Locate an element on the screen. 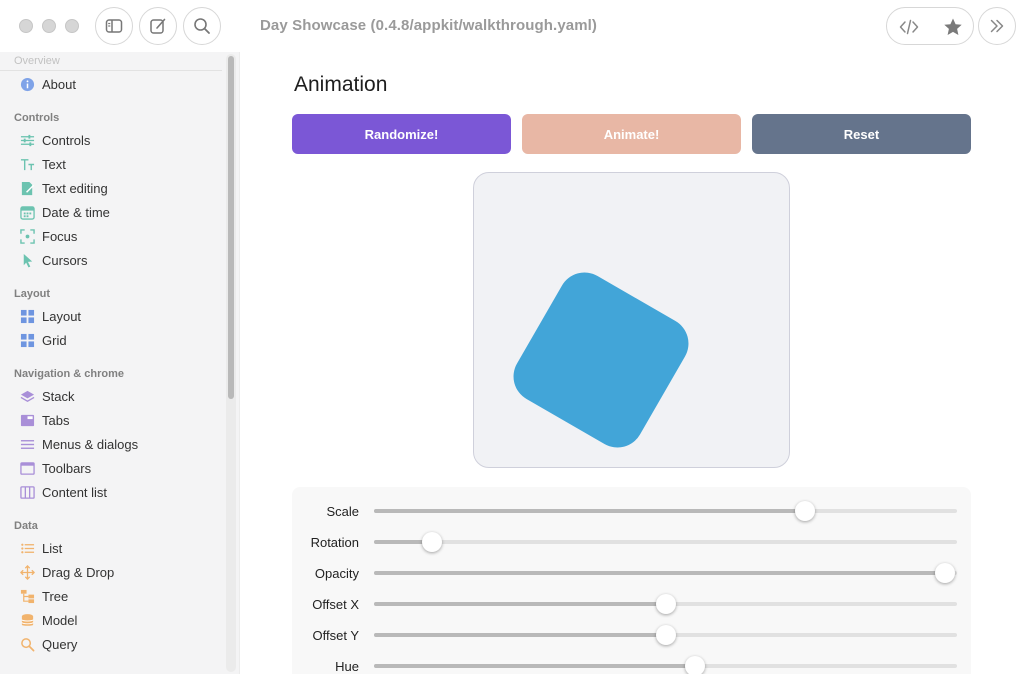 This screenshot has height=674, width=1024. sidebar-item-label: Menus & dialogs is located at coordinates (90, 444).